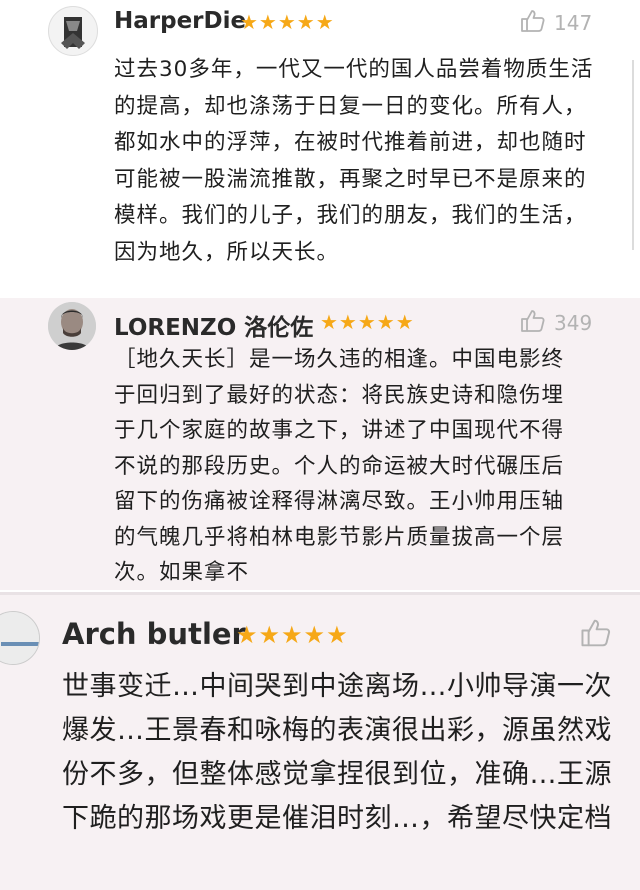 Image resolution: width=640 pixels, height=890 pixels. I want to click on like-button: 349, so click(556, 323).